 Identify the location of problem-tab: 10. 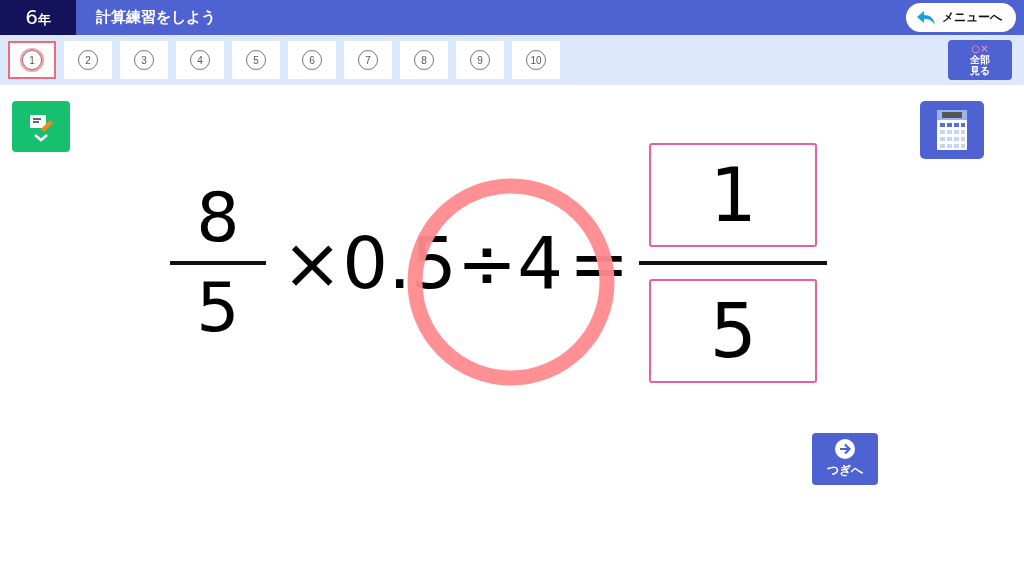
(536, 60).